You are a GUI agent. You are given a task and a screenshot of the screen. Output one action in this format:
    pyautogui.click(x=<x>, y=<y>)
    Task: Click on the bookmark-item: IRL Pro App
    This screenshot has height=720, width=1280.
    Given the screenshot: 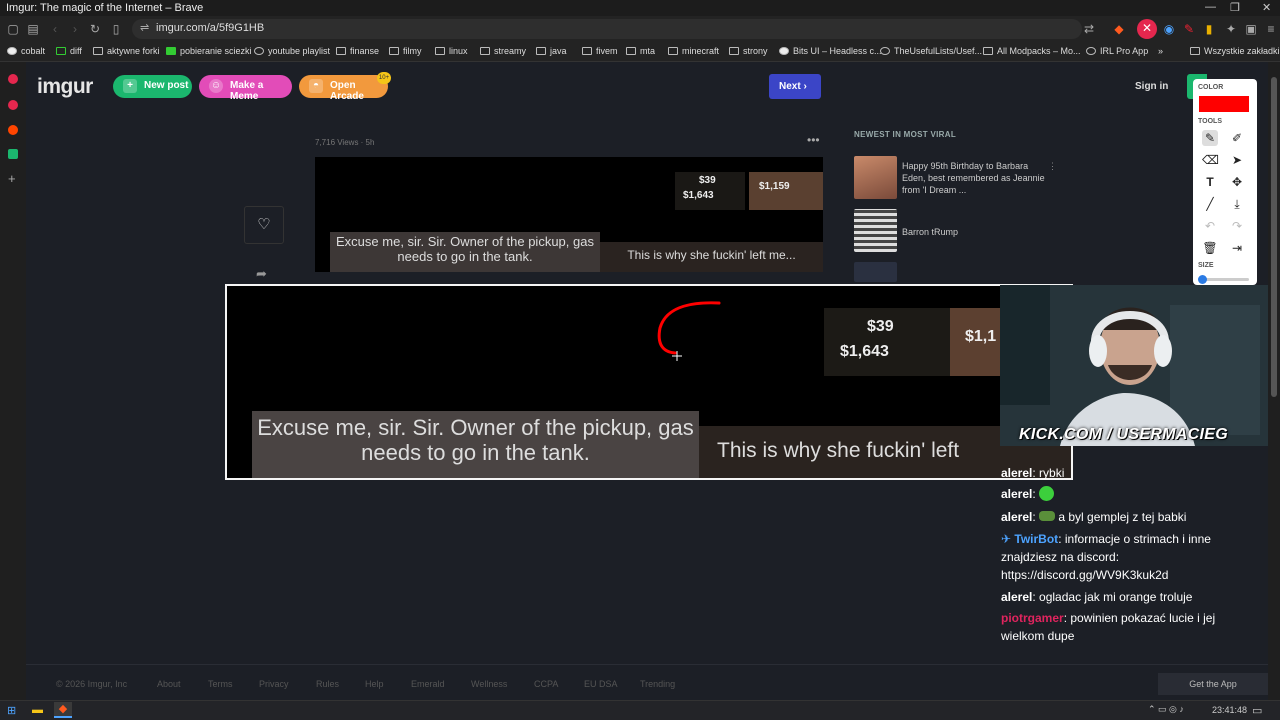 What is the action you would take?
    pyautogui.click(x=1117, y=51)
    